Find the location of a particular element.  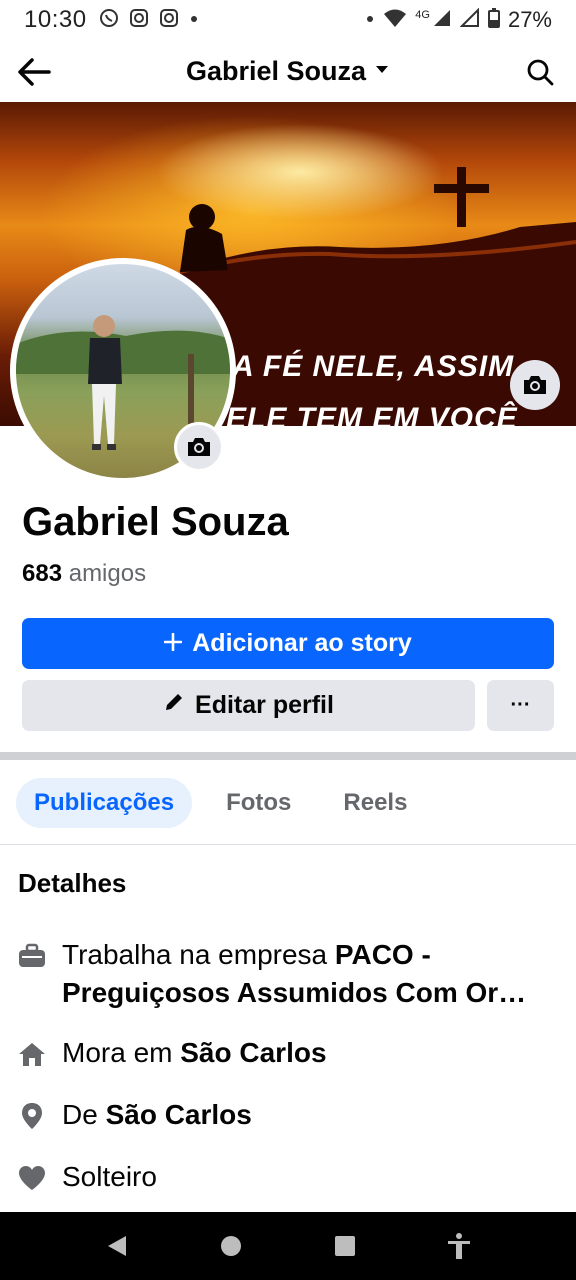

tab-publicacoes: Publicações is located at coordinates (104, 803).